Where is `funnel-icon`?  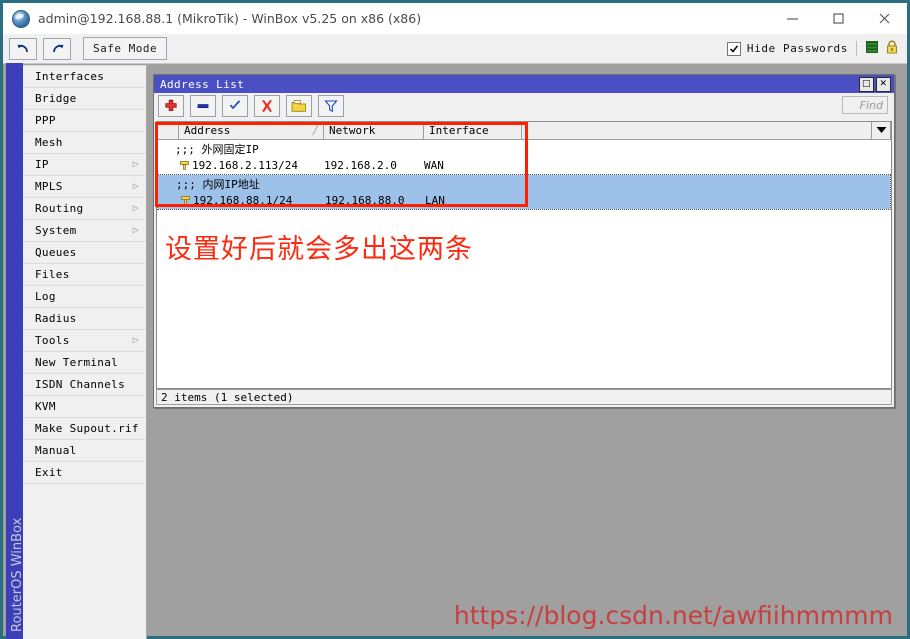 funnel-icon is located at coordinates (331, 106).